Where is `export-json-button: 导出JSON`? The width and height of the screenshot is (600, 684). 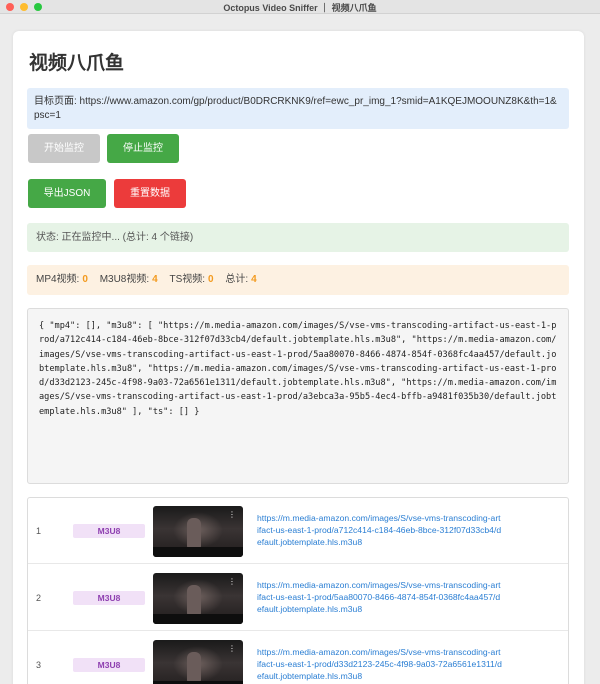 export-json-button: 导出JSON is located at coordinates (67, 193).